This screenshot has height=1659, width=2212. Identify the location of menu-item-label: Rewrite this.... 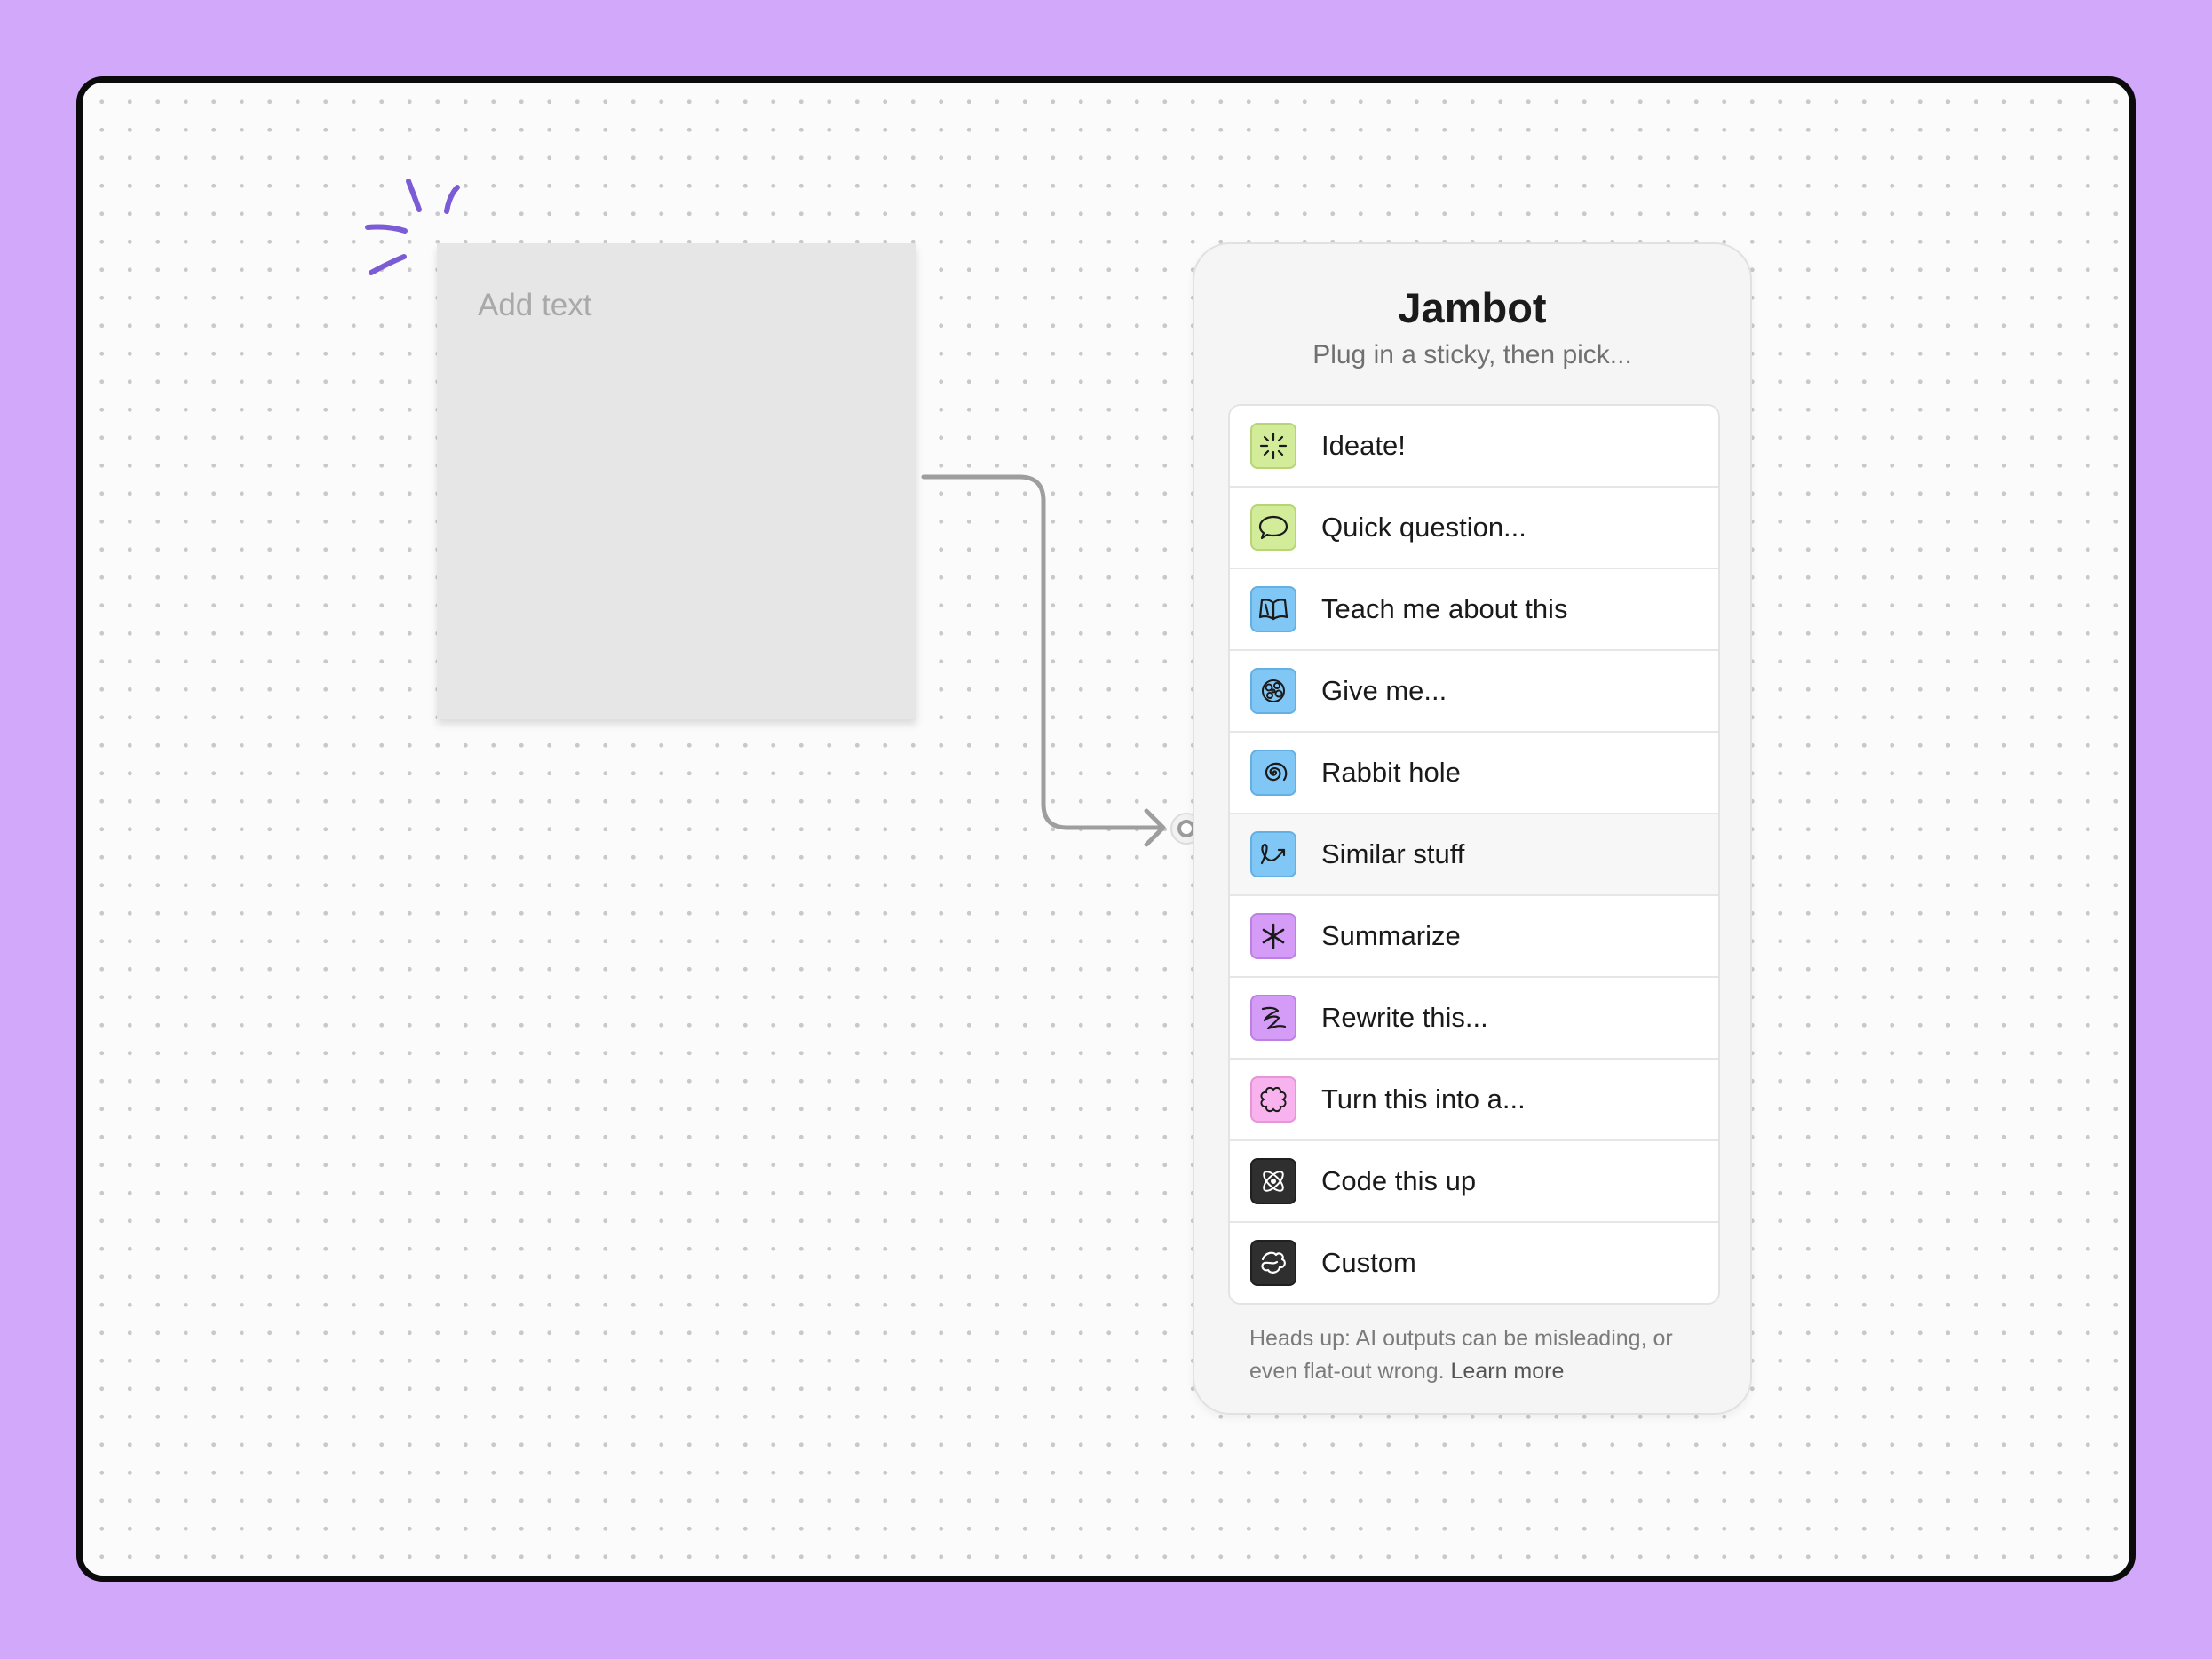
(1404, 1017).